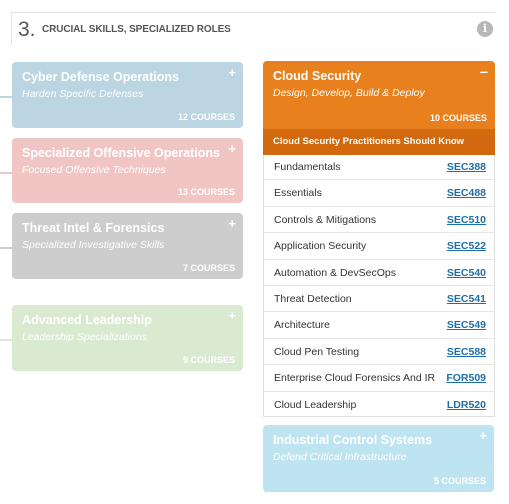 This screenshot has height=504, width=509. What do you see at coordinates (466, 220) in the screenshot?
I see `course-code-link: SEC510` at bounding box center [466, 220].